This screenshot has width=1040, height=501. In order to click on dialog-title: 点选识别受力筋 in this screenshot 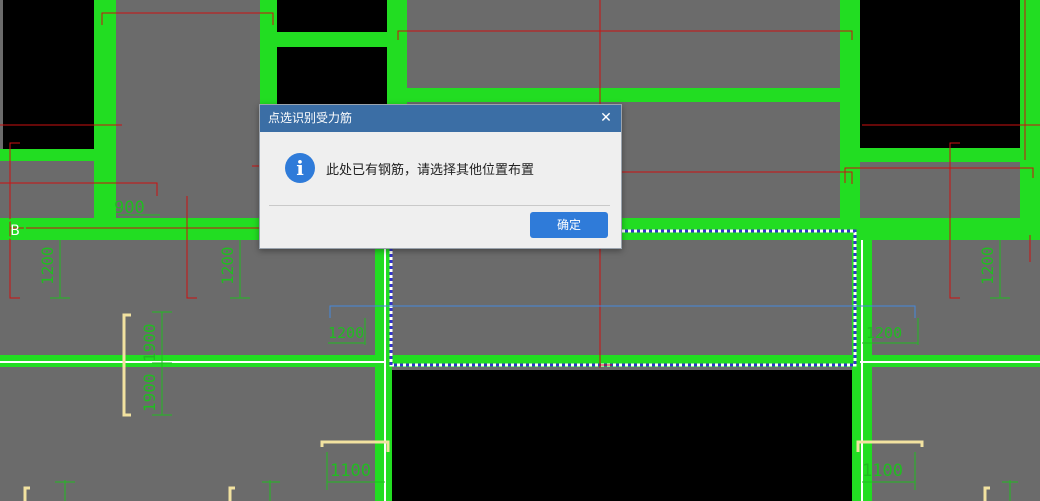, I will do `click(310, 118)`.